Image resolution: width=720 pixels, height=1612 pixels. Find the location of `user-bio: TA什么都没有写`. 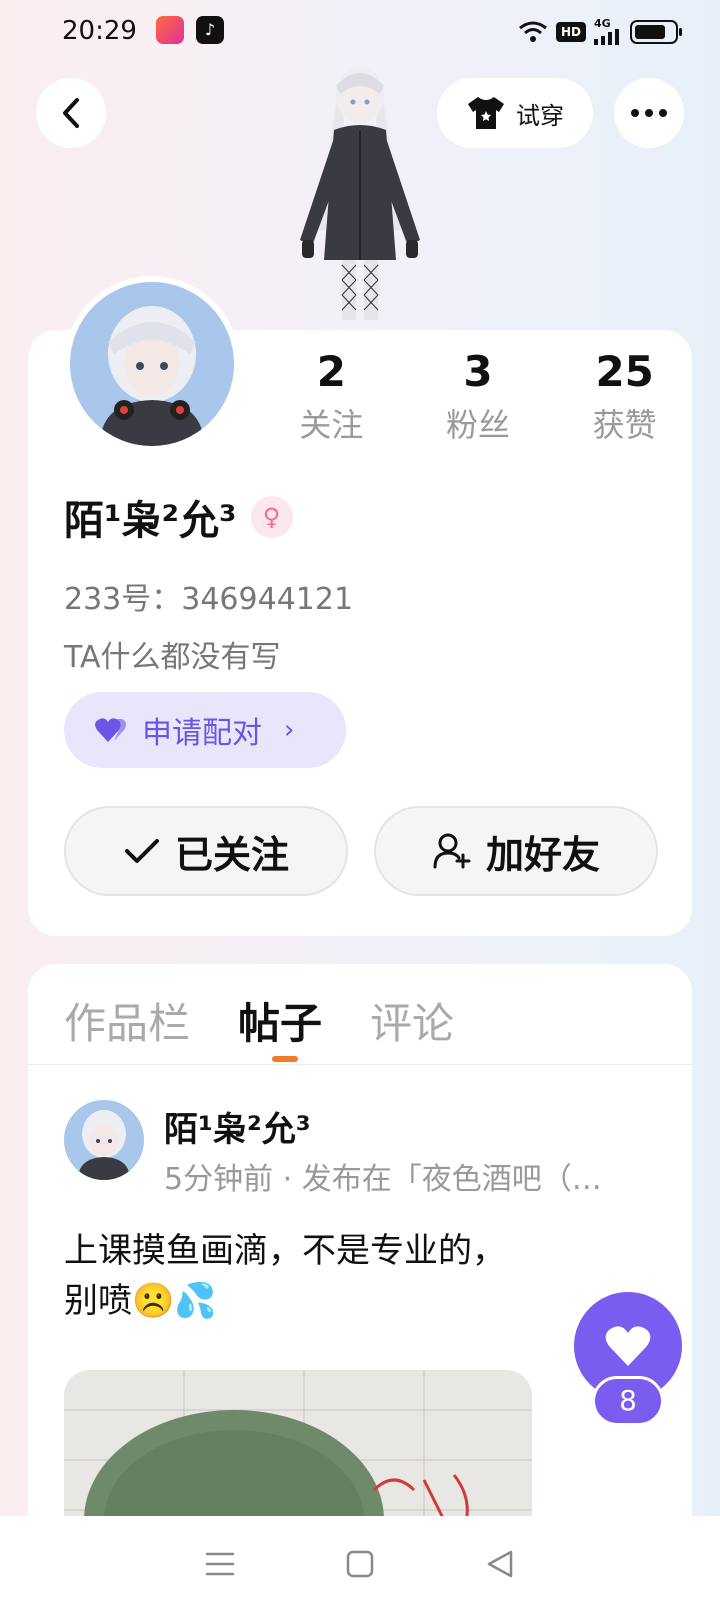

user-bio: TA什么都没有写 is located at coordinates (172, 657).